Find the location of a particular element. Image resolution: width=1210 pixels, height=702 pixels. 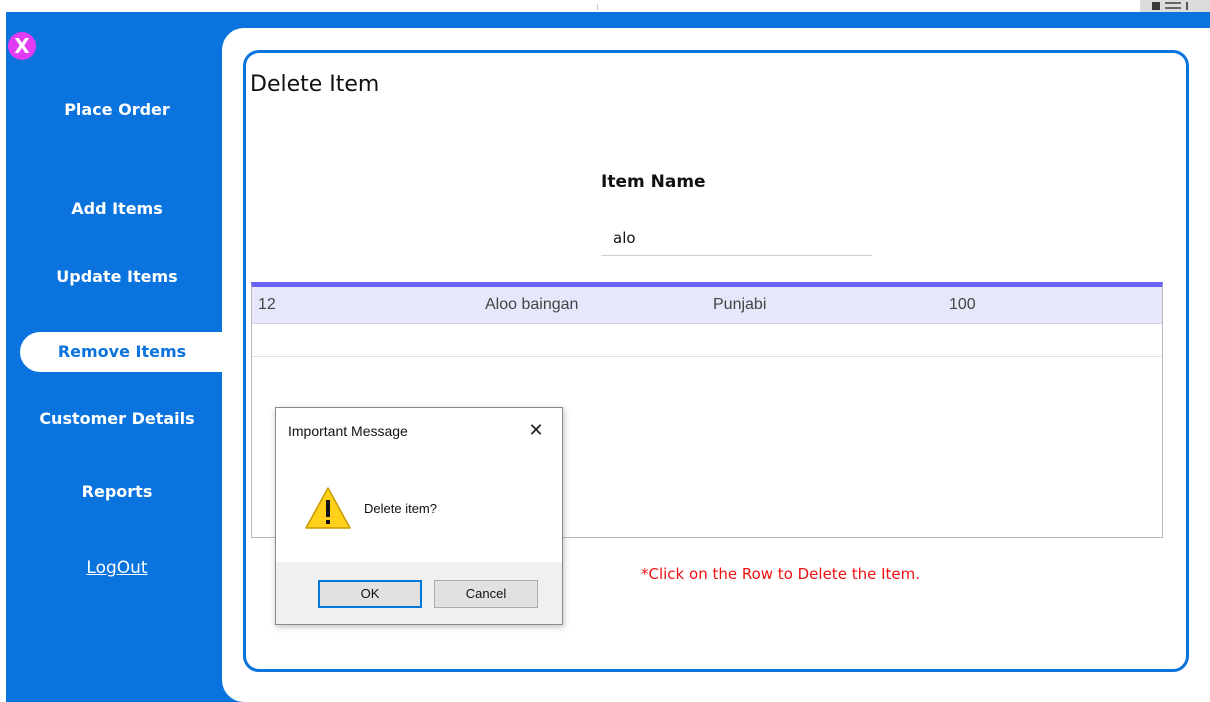

dialog-title: Important Message is located at coordinates (348, 431).